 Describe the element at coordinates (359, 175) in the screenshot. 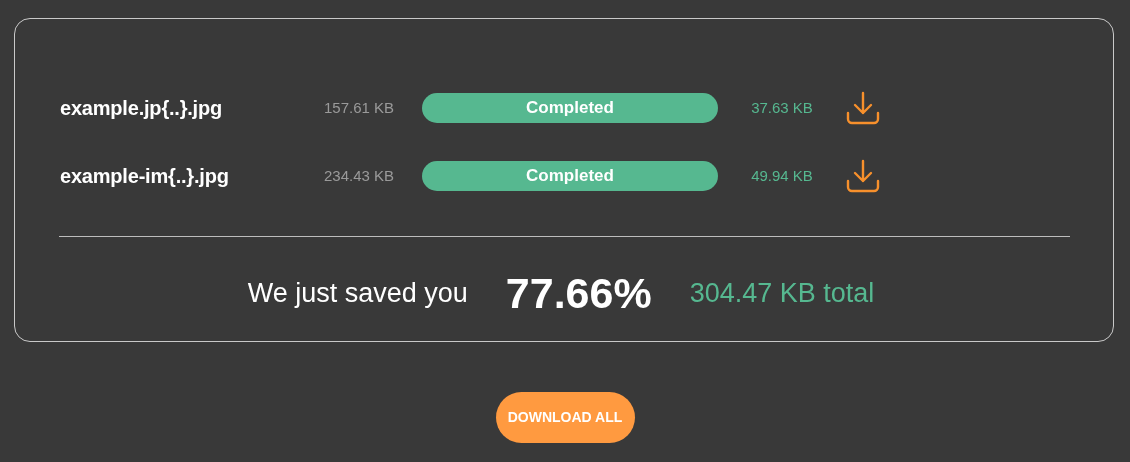

I see `original-size: 234.43 KB` at that location.